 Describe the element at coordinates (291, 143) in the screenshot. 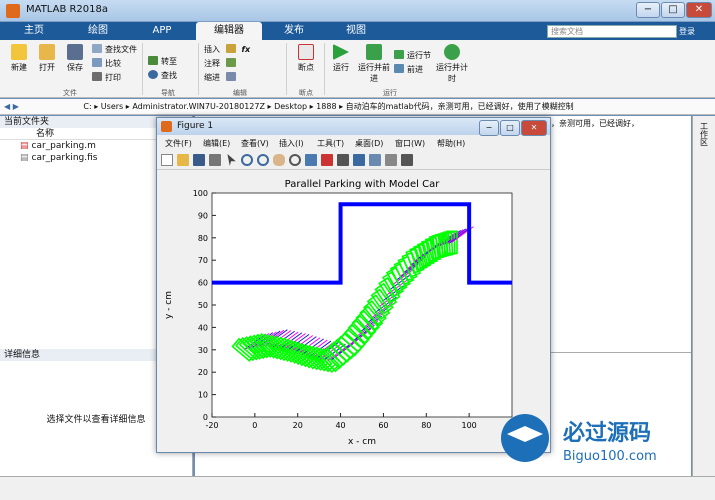

I see `menu-insert: 插入(I)` at that location.